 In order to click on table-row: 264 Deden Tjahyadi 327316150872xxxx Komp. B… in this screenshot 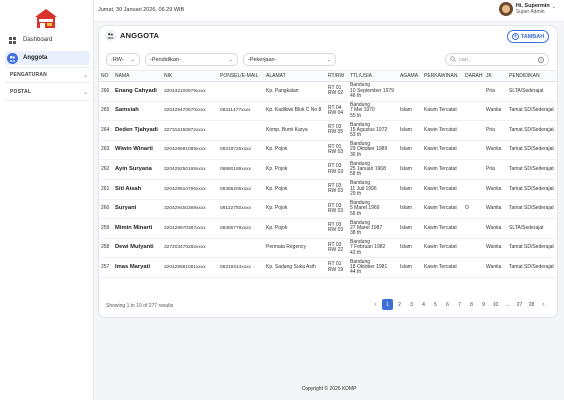, I will do `click(328, 130)`.